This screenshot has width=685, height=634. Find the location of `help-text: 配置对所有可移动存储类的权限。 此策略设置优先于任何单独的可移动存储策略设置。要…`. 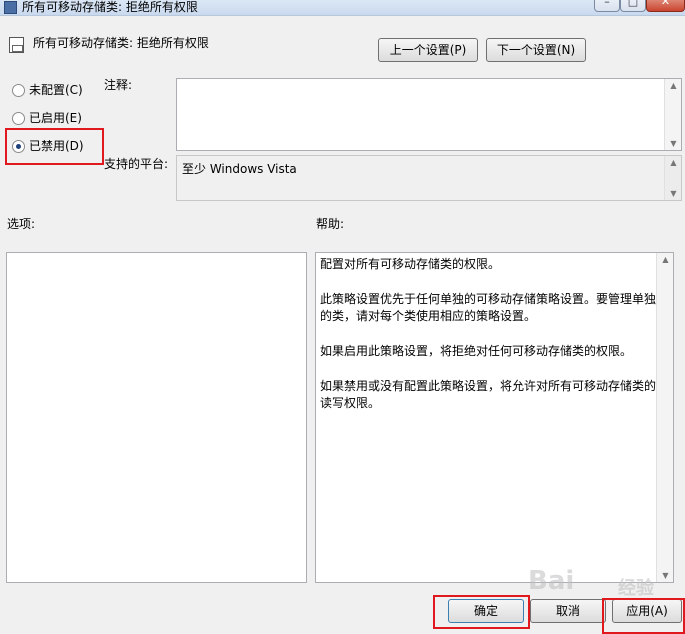

help-text: 配置对所有可移动存储类的权限。 此策略设置优先于任何单独的可移动存储策略设置。要… is located at coordinates (488, 343).